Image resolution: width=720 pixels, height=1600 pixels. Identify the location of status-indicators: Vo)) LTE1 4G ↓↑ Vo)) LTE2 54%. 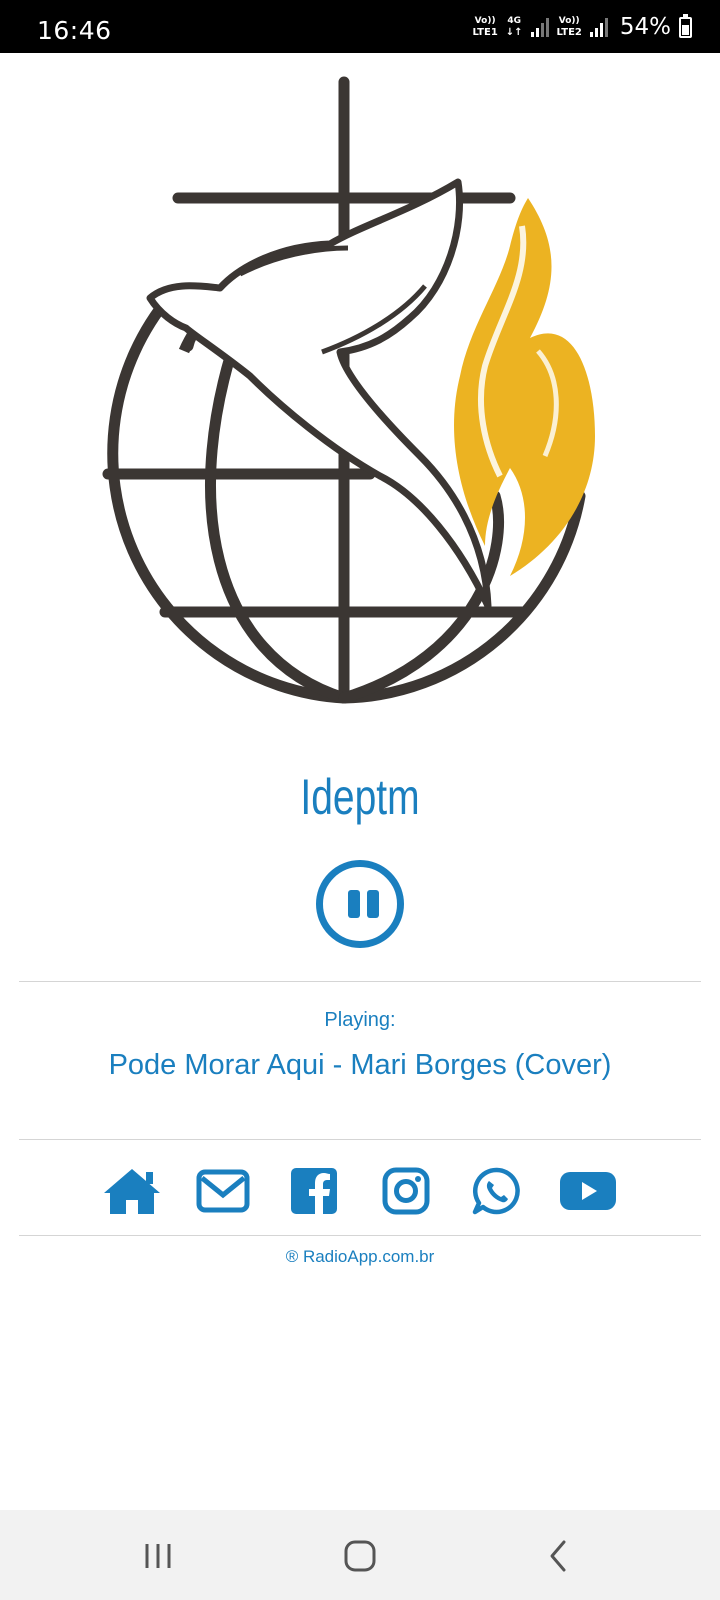
(582, 27).